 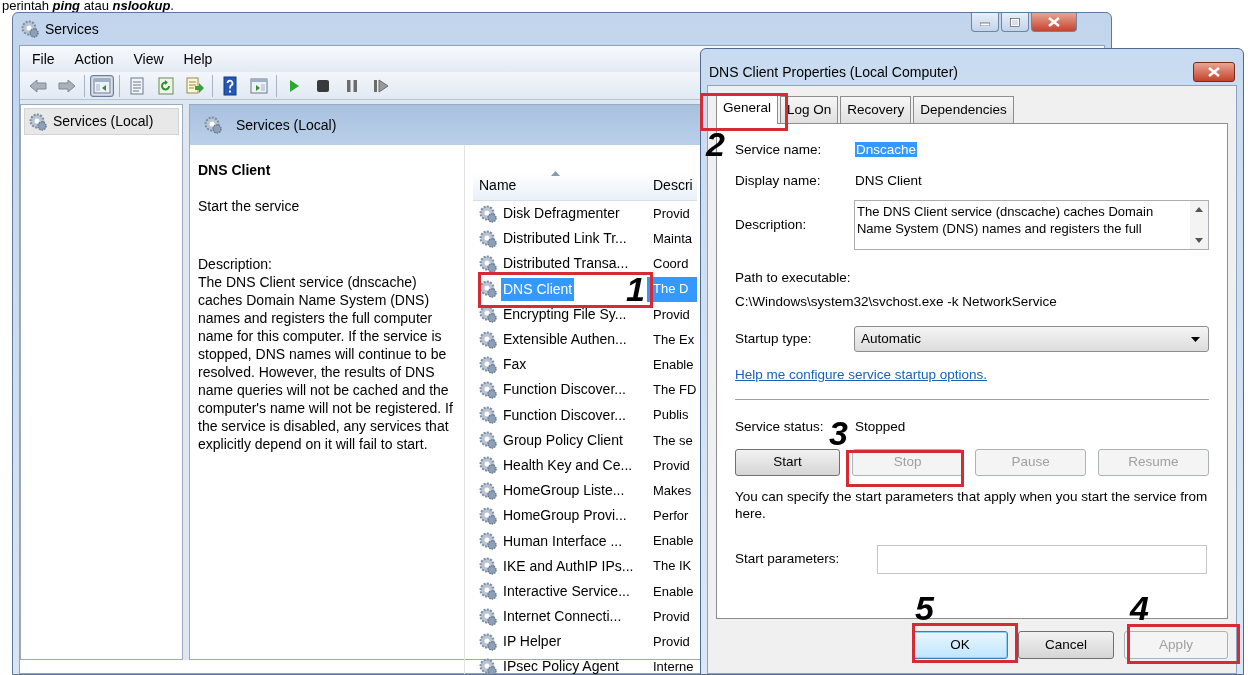 I want to click on service-description: Makes, so click(x=672, y=490).